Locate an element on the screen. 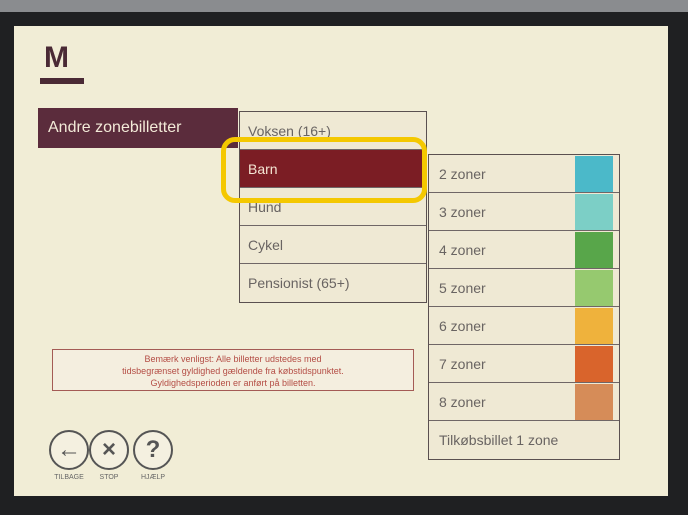 The height and width of the screenshot is (515, 688). help-label: HJÆLP is located at coordinates (153, 477).